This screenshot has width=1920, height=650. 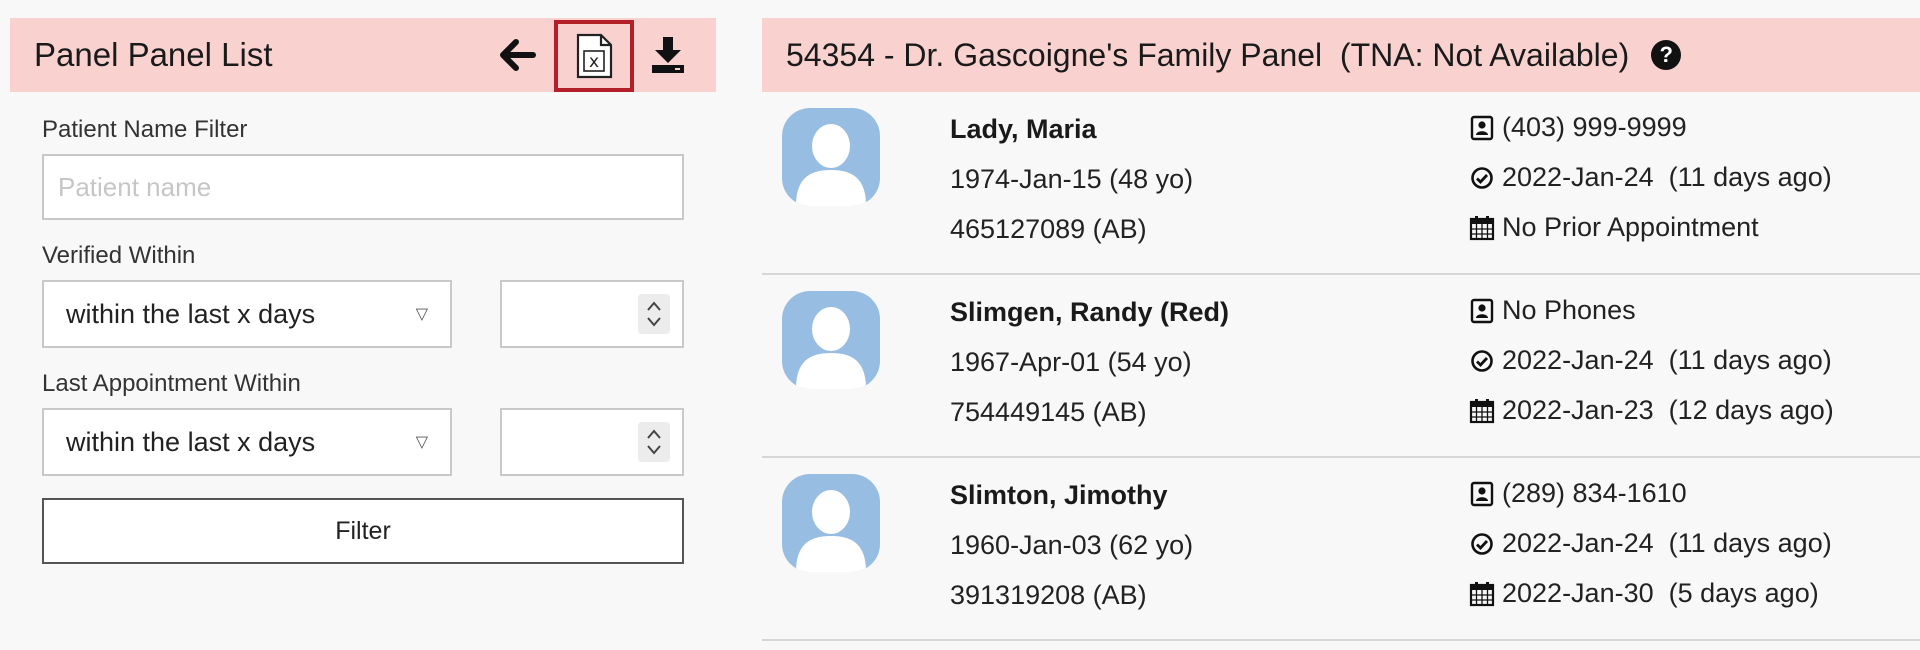 I want to click on verified-days-stepper, so click(x=592, y=314).